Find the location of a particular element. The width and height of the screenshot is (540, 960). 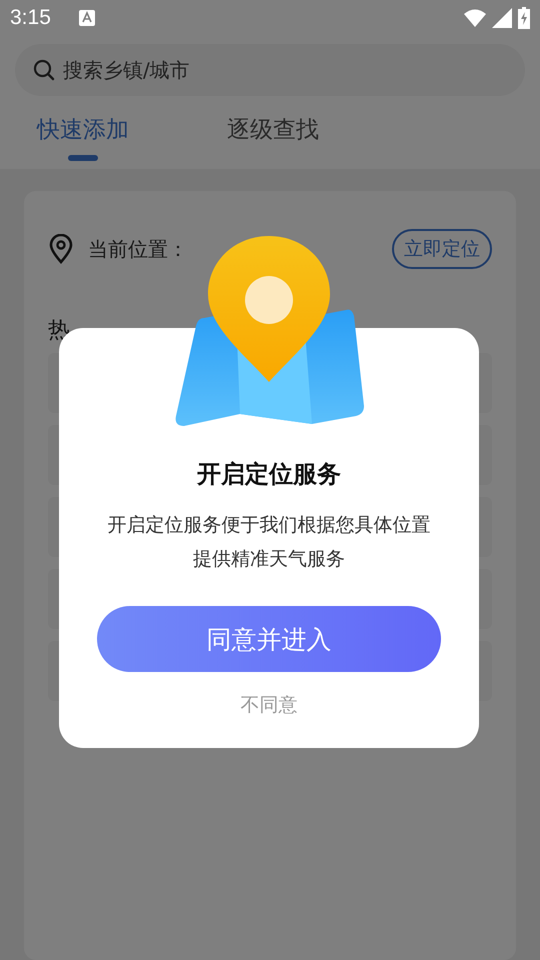

map-pin-icon is located at coordinates (269, 332).